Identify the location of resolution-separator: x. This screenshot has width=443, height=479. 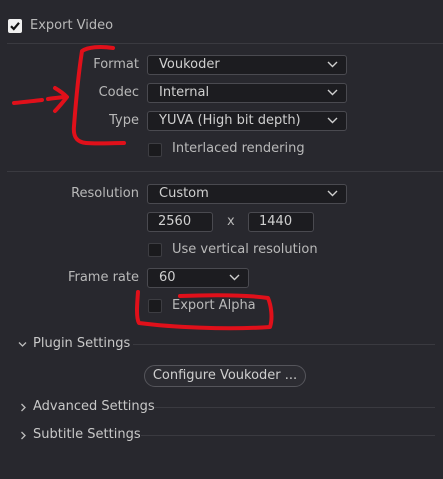
(231, 221).